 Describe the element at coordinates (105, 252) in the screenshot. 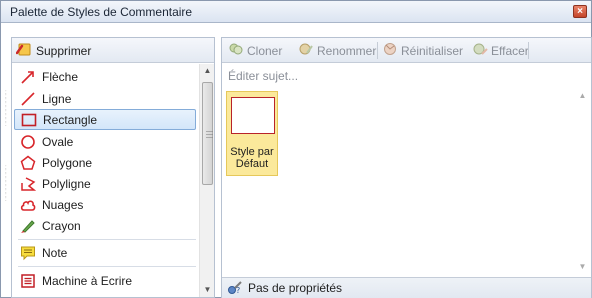

I see `tool-item-note: Note` at that location.